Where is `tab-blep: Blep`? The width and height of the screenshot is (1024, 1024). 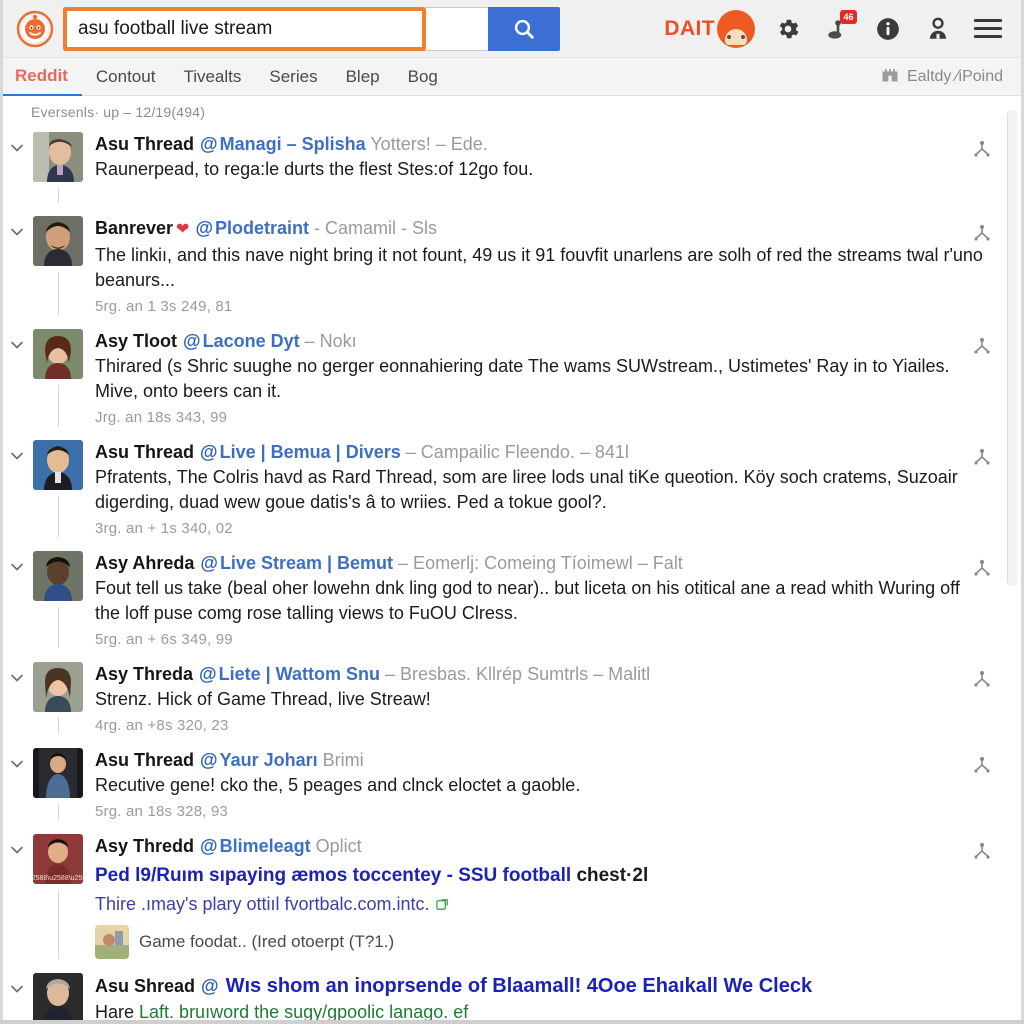
tab-blep: Blep is located at coordinates (363, 76).